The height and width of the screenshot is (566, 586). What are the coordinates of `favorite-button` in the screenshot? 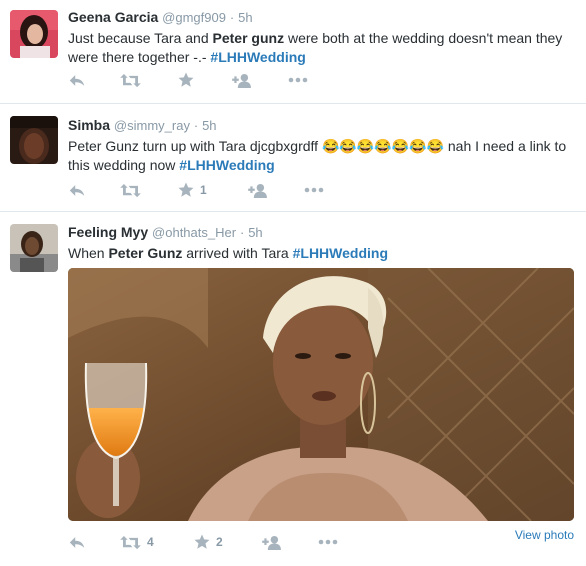 It's located at (186, 80).